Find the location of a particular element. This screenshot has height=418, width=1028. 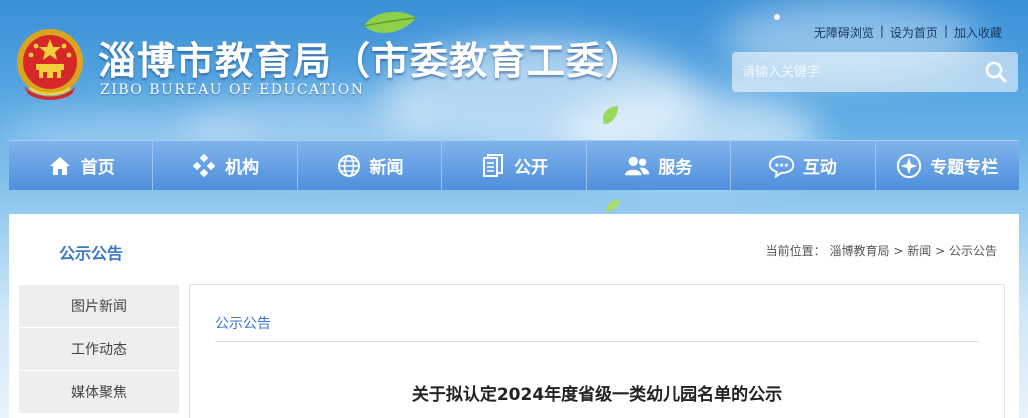

nav-item-service: 服务 is located at coordinates (659, 165).